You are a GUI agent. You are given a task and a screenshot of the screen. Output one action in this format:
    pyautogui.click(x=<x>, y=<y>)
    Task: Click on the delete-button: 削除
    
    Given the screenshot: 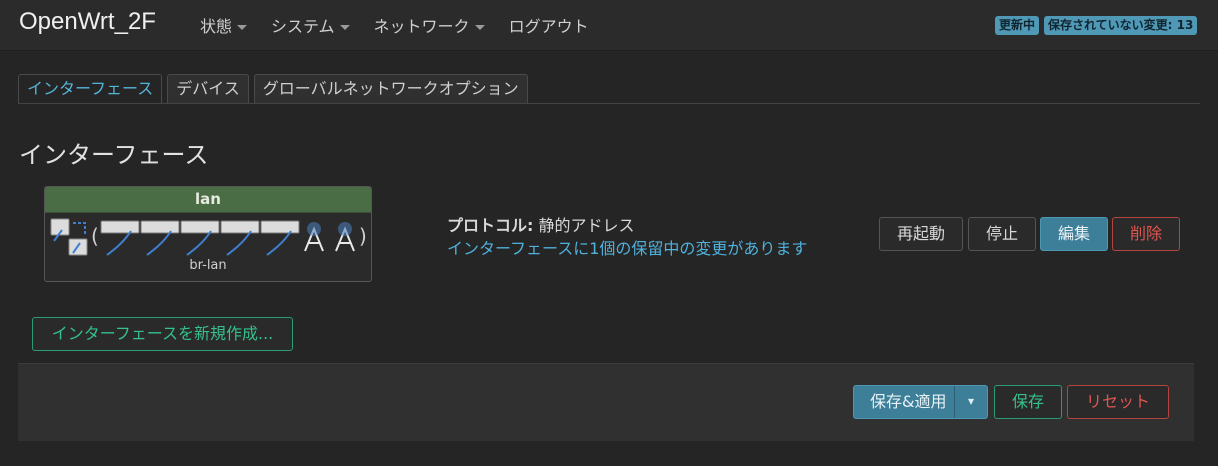 What is the action you would take?
    pyautogui.click(x=1146, y=234)
    